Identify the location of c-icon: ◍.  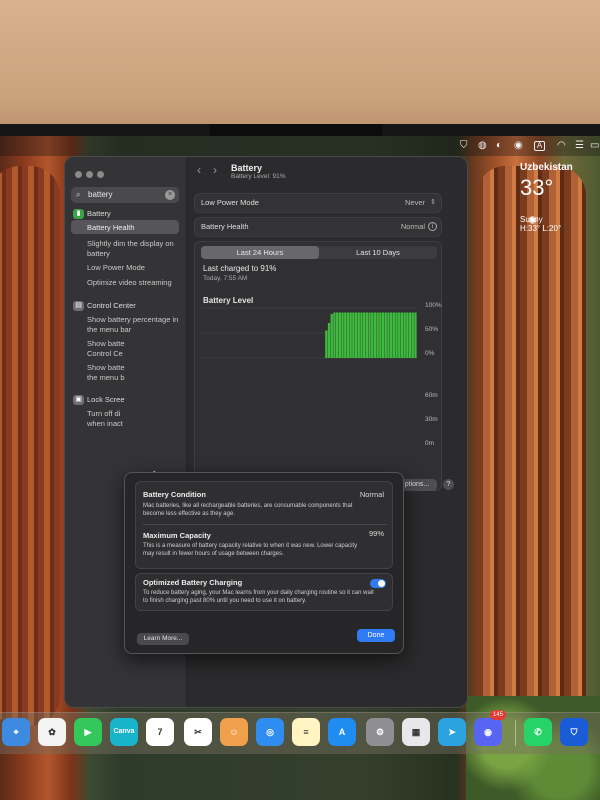
(482, 146).